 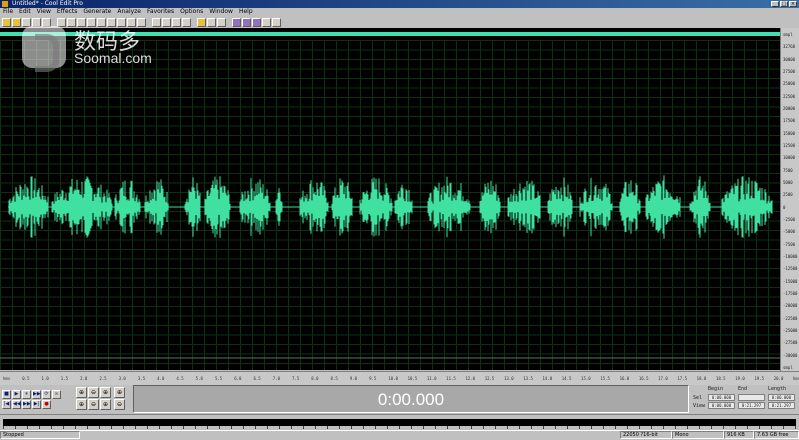 I want to click on play-button: ▶, so click(x=16, y=394).